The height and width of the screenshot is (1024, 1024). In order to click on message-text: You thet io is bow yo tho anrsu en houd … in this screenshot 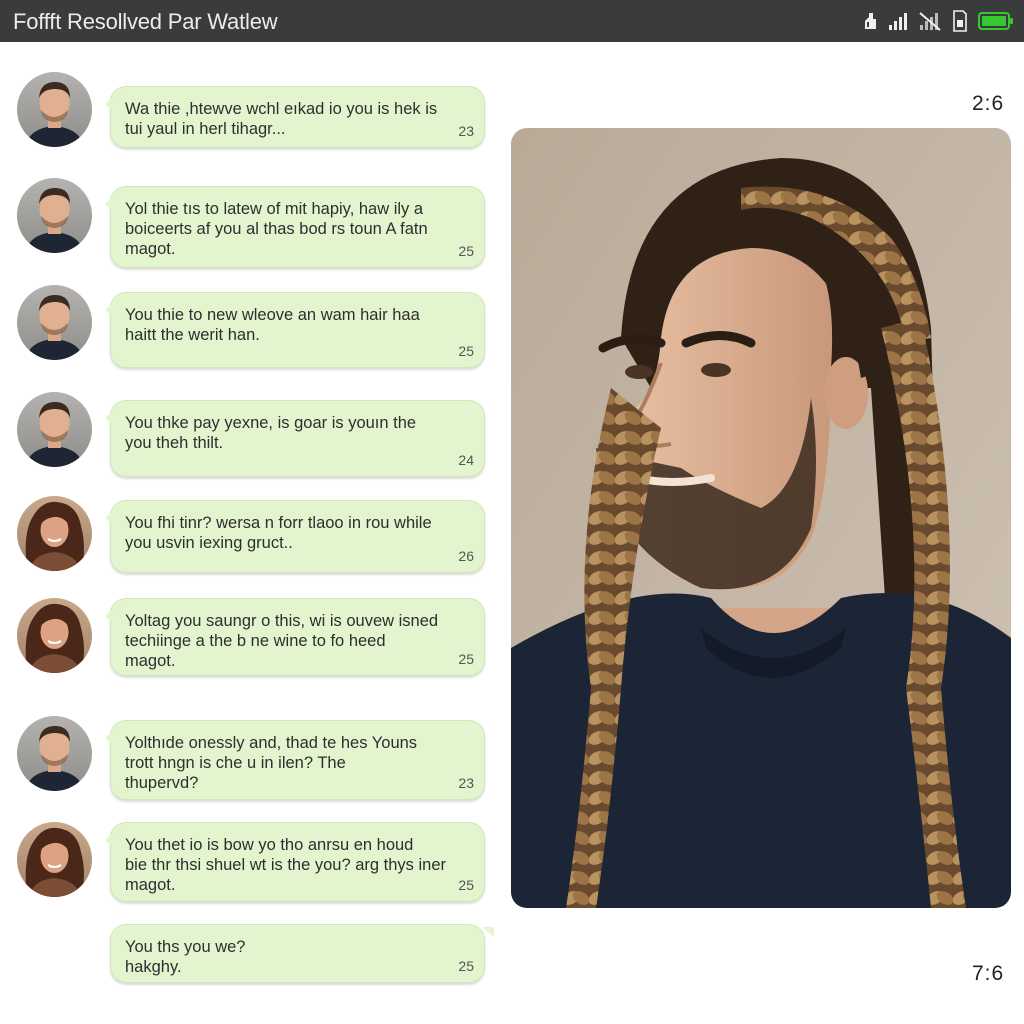, I will do `click(285, 865)`.